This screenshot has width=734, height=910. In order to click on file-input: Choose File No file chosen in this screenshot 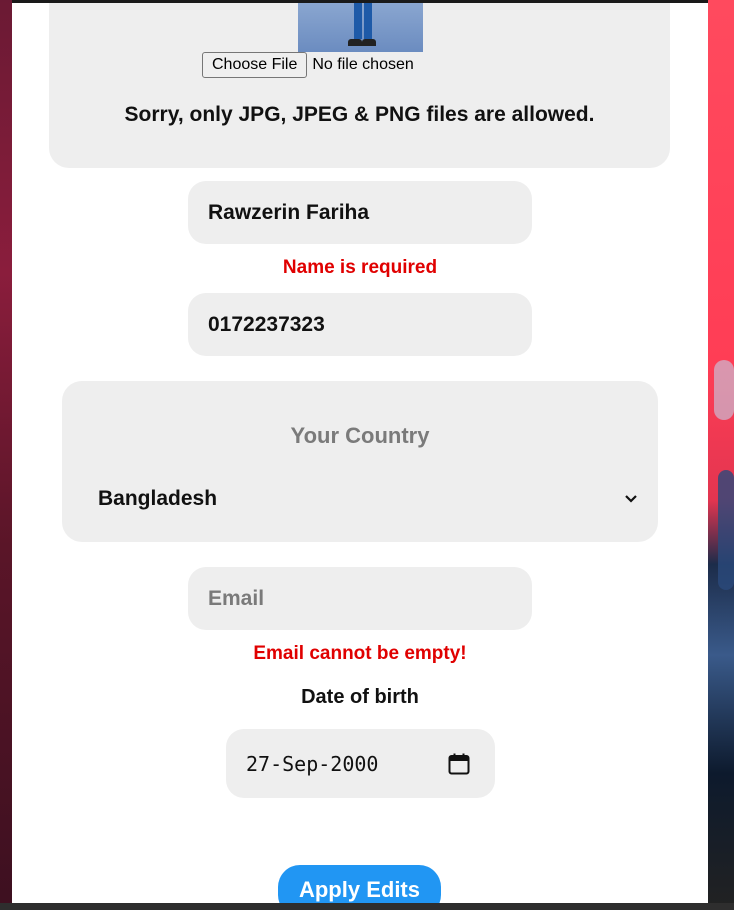, I will do `click(308, 65)`.